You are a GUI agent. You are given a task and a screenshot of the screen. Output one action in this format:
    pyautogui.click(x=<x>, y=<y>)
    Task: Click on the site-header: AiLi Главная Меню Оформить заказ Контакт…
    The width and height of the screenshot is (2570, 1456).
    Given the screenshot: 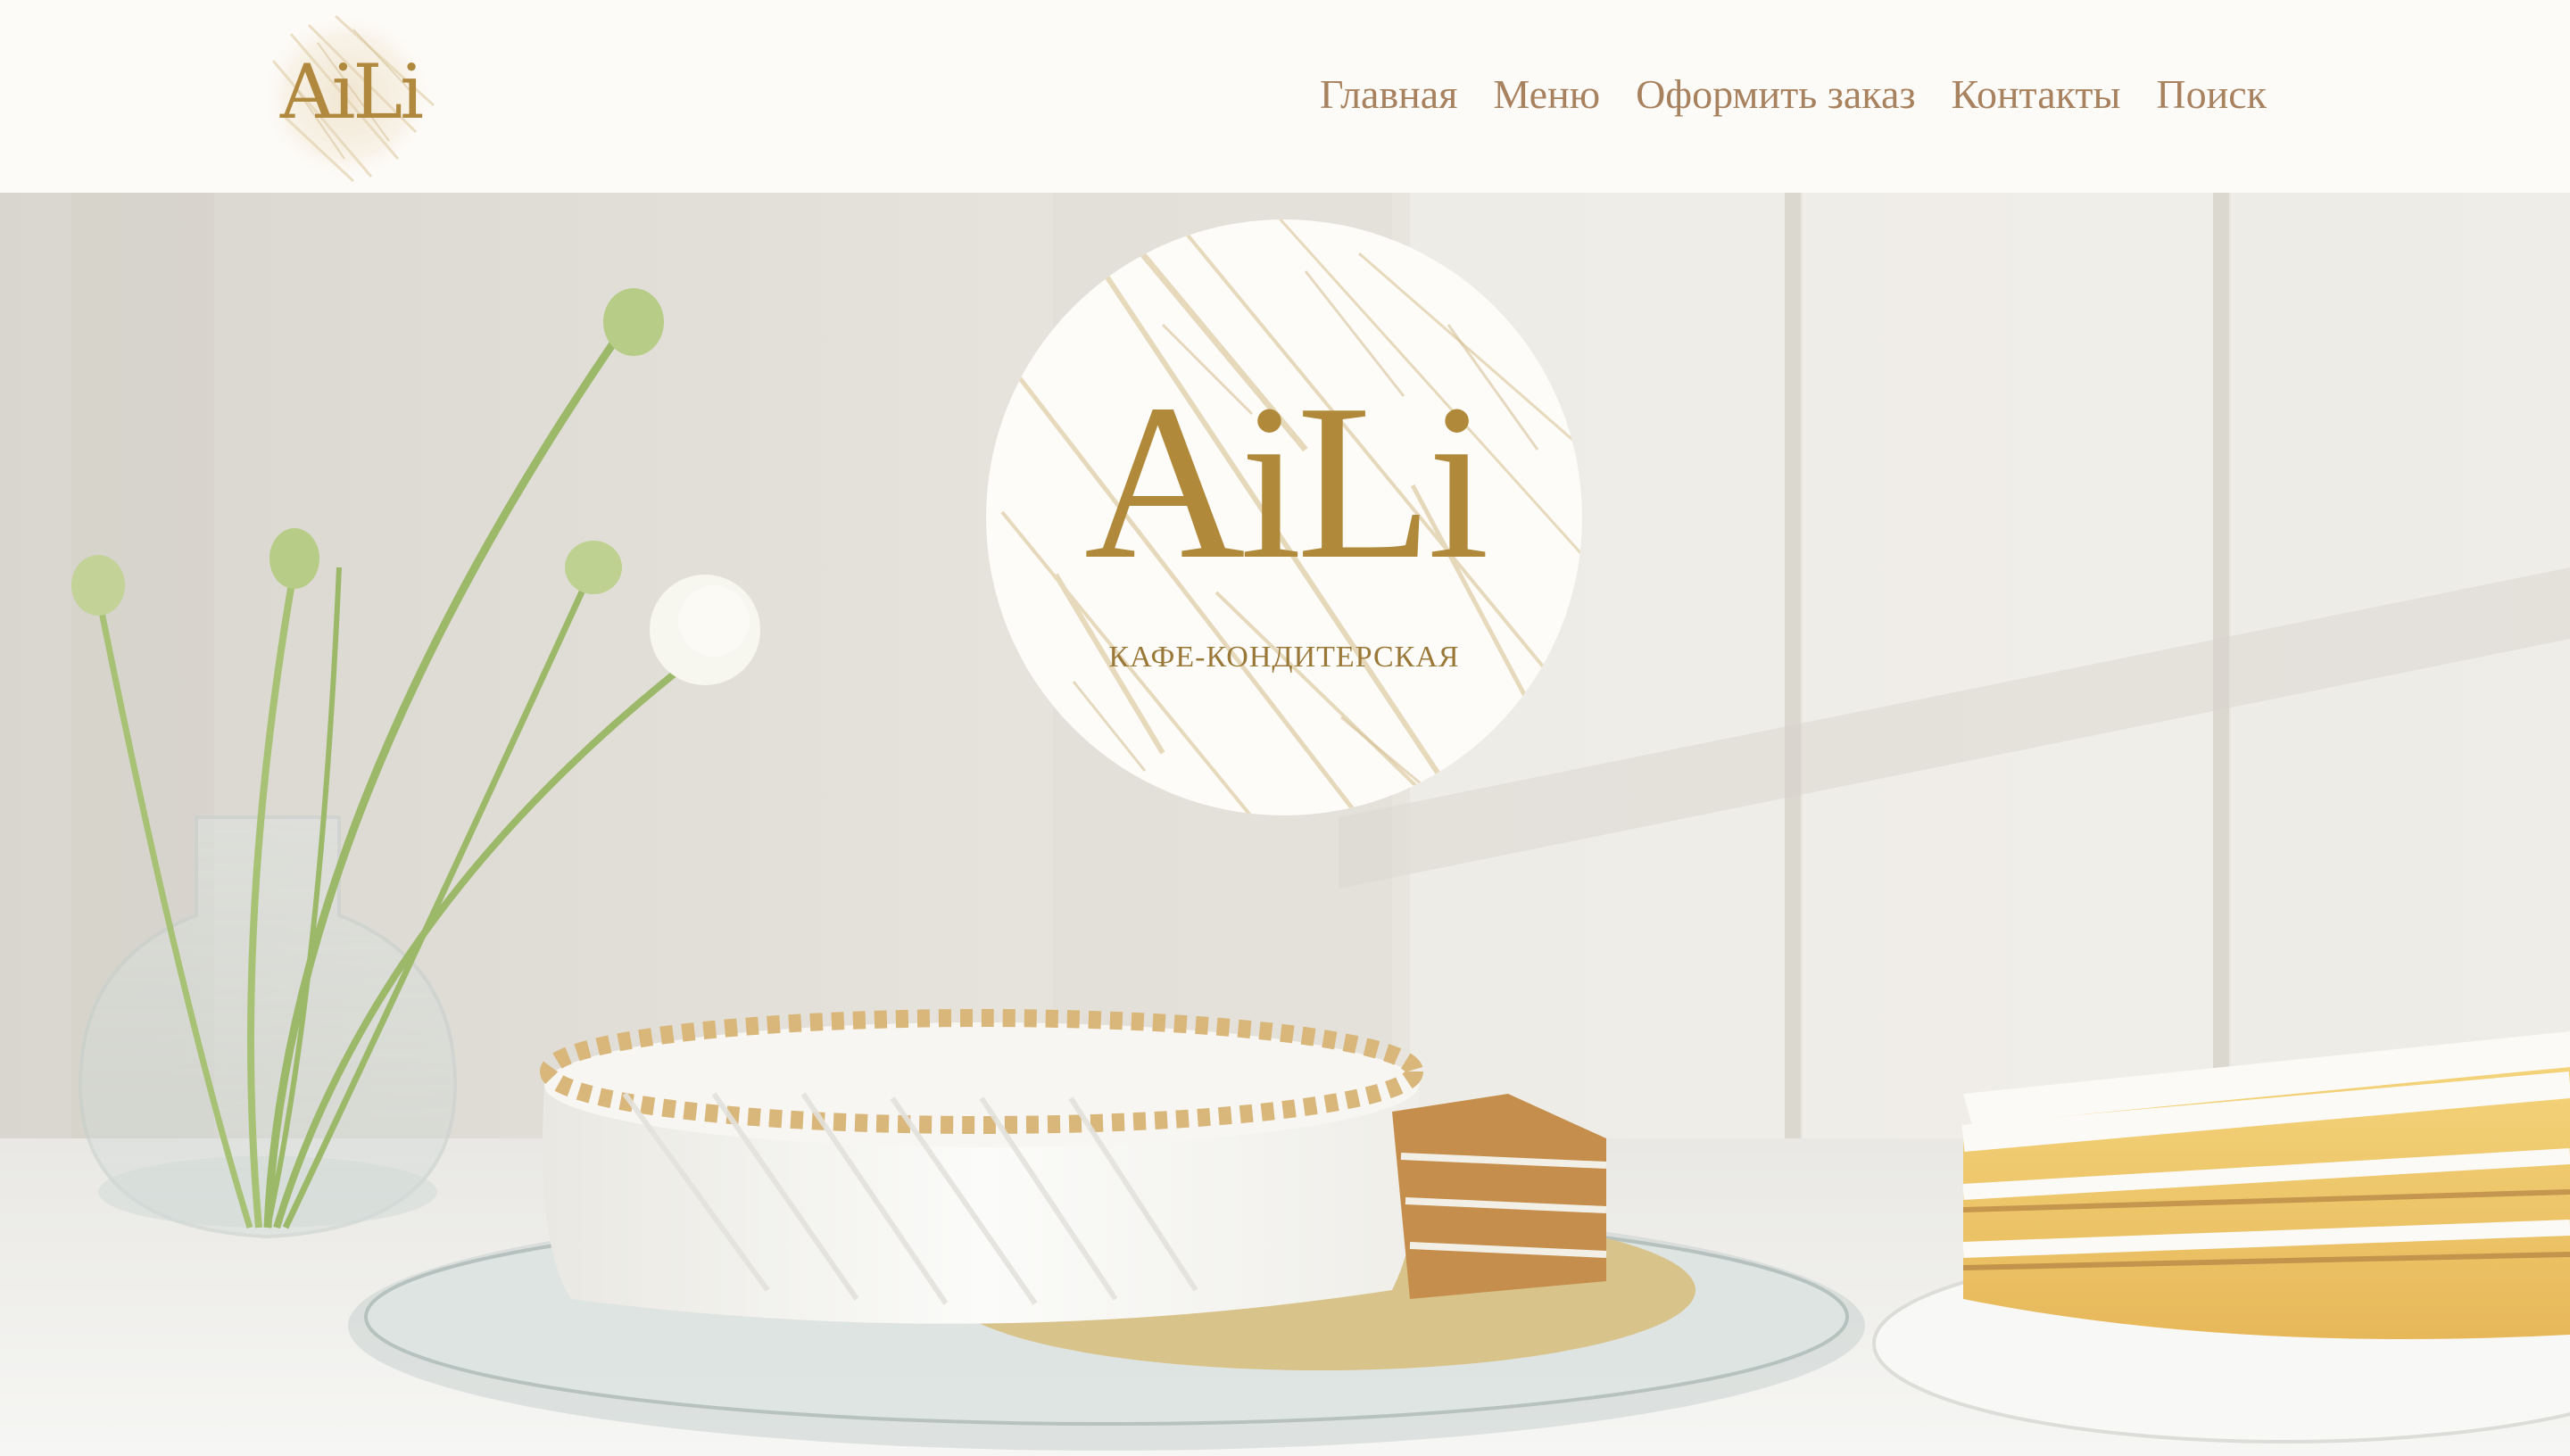 What is the action you would take?
    pyautogui.click(x=1285, y=97)
    